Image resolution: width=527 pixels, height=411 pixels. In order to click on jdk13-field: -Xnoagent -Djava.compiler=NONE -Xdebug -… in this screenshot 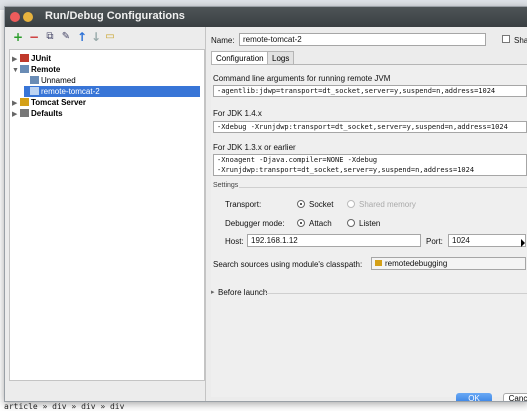, I will do `click(370, 165)`.